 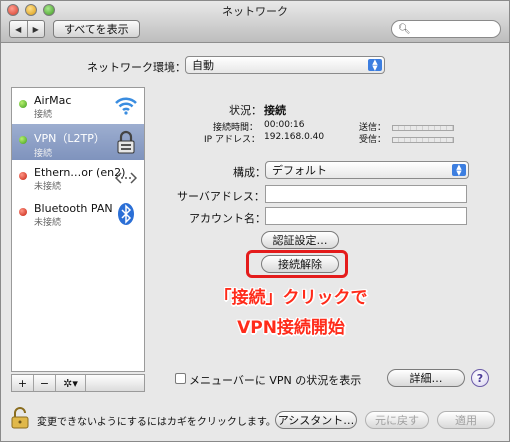 I want to click on search-field: 🔍︎, so click(x=447, y=29).